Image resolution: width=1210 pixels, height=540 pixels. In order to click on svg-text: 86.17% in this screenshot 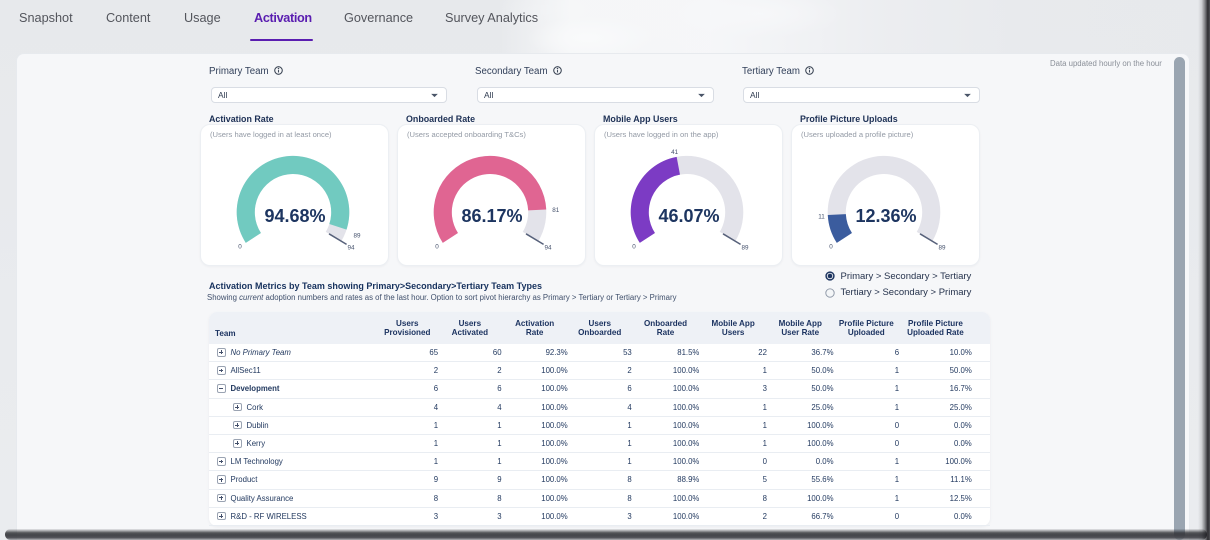, I will do `click(491, 216)`.